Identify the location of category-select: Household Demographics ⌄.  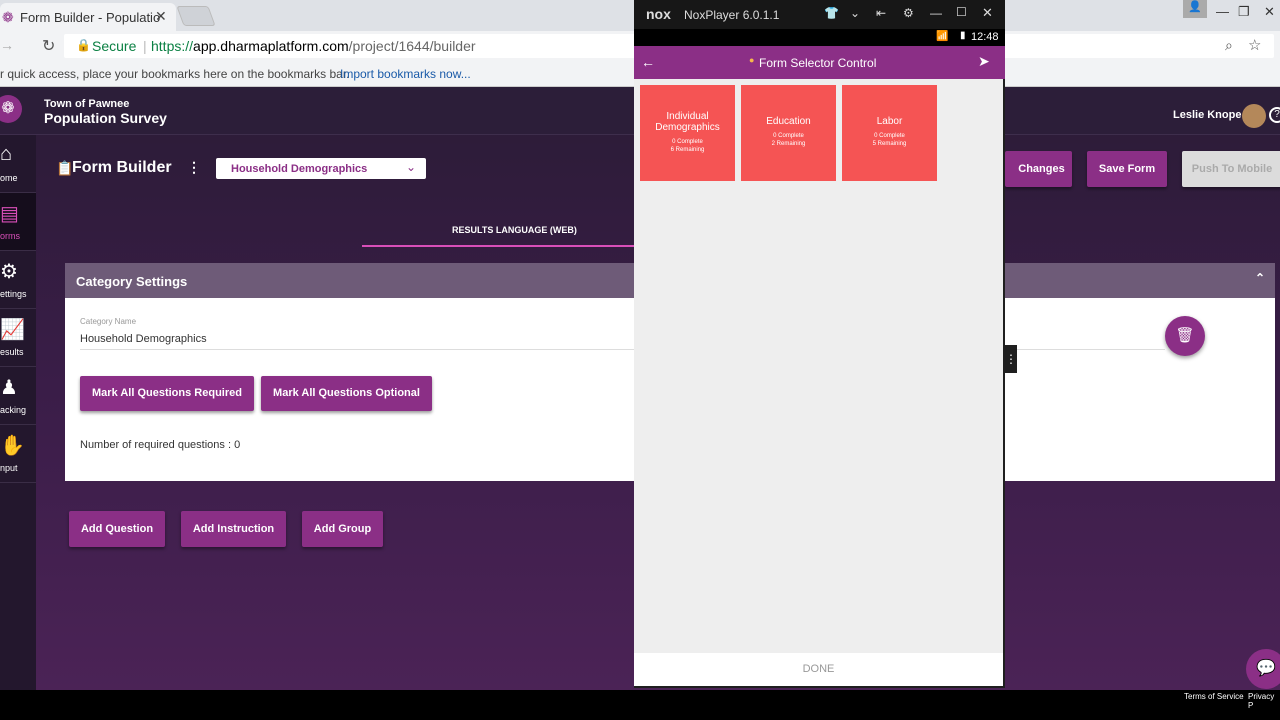
(321, 168).